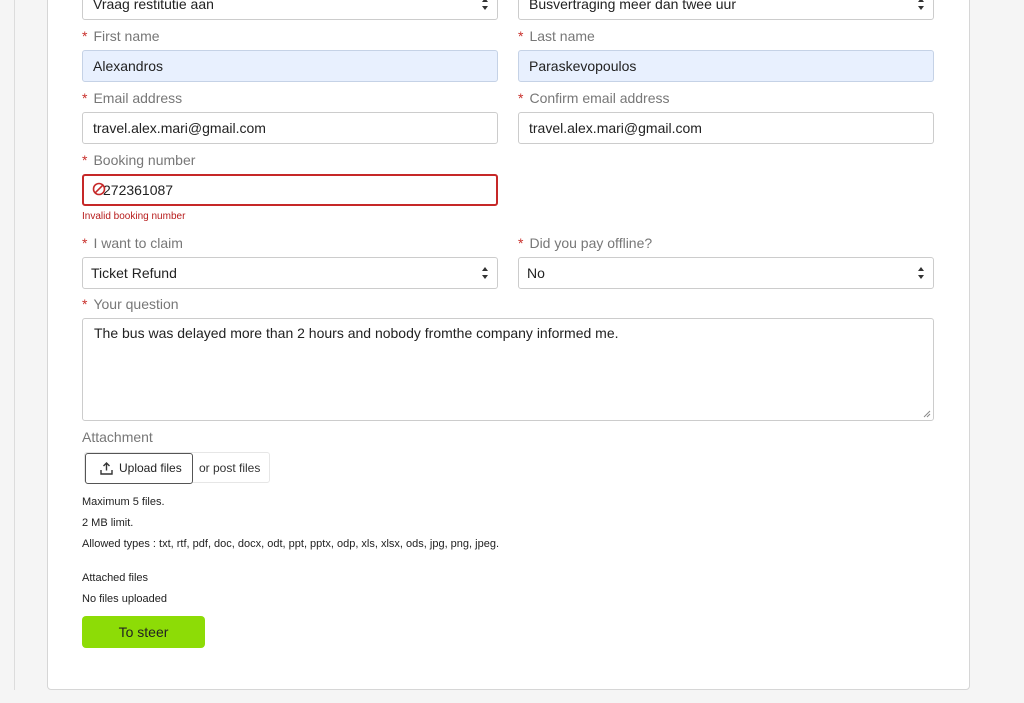 The image size is (1024, 703). What do you see at coordinates (143, 632) in the screenshot?
I see `submit-button: To steer` at bounding box center [143, 632].